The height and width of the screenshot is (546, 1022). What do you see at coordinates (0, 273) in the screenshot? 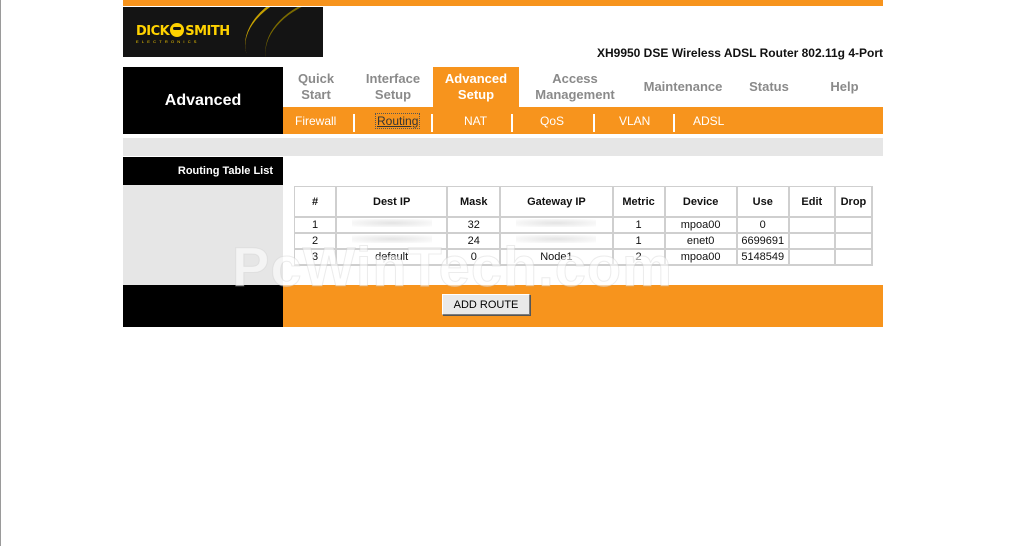
I see `window-left-border` at bounding box center [0, 273].